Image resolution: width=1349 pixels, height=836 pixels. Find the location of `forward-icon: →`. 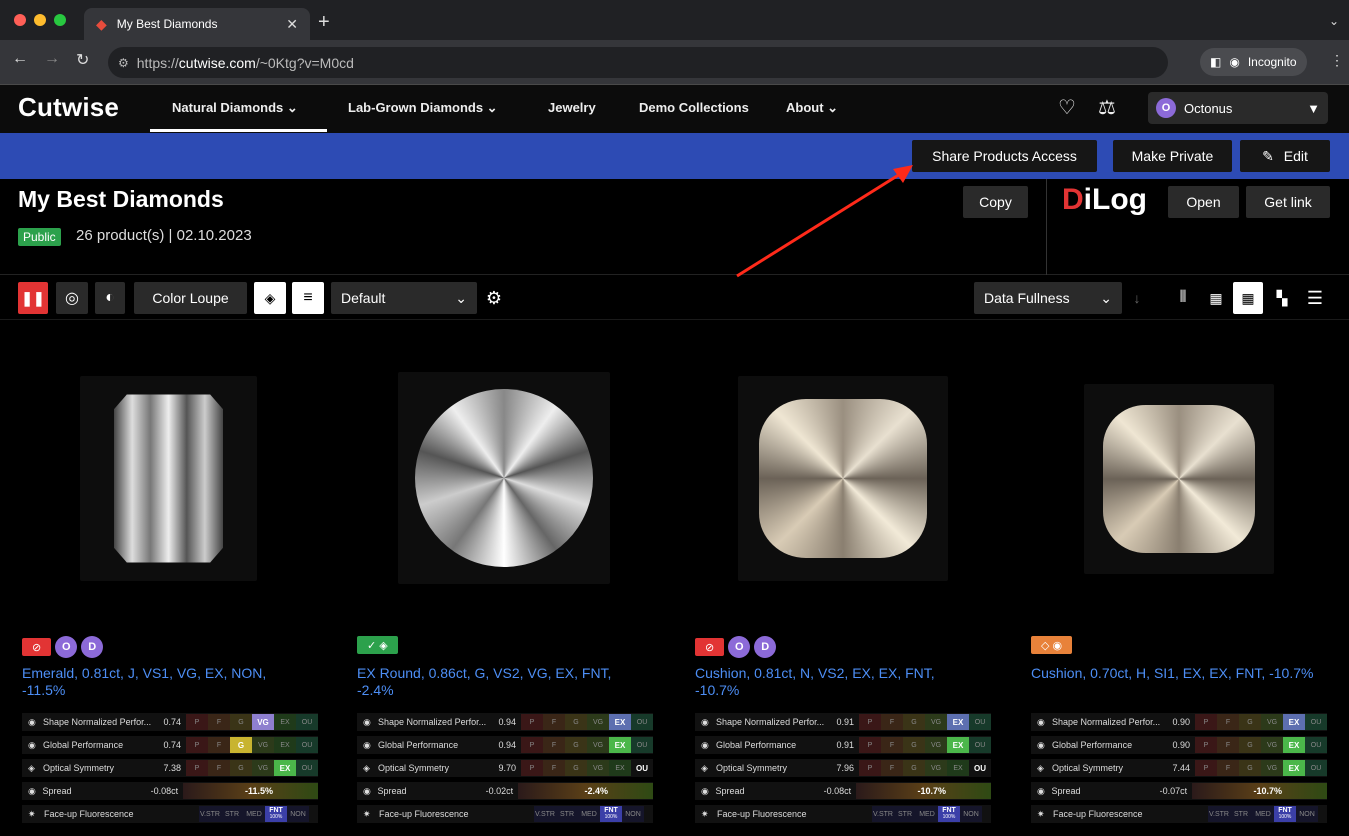

forward-icon: → is located at coordinates (52, 59).